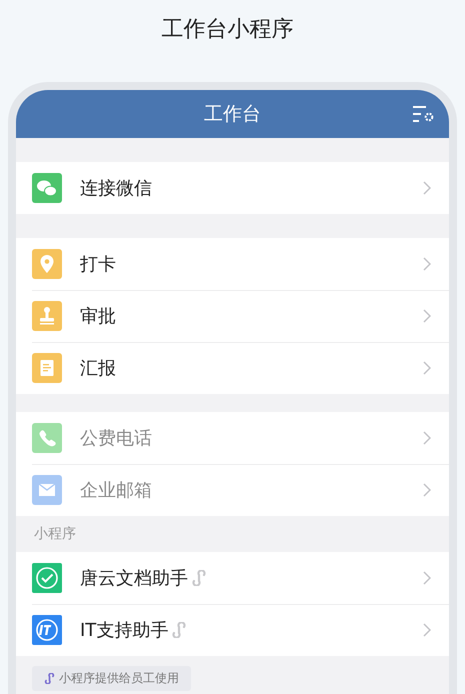  Describe the element at coordinates (232, 578) in the screenshot. I see `mini-program-item: 唐云文档助手` at that location.